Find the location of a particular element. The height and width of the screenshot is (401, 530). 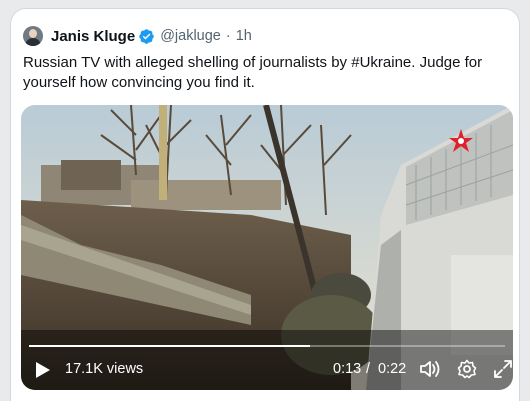

progress-bar is located at coordinates (267, 346).